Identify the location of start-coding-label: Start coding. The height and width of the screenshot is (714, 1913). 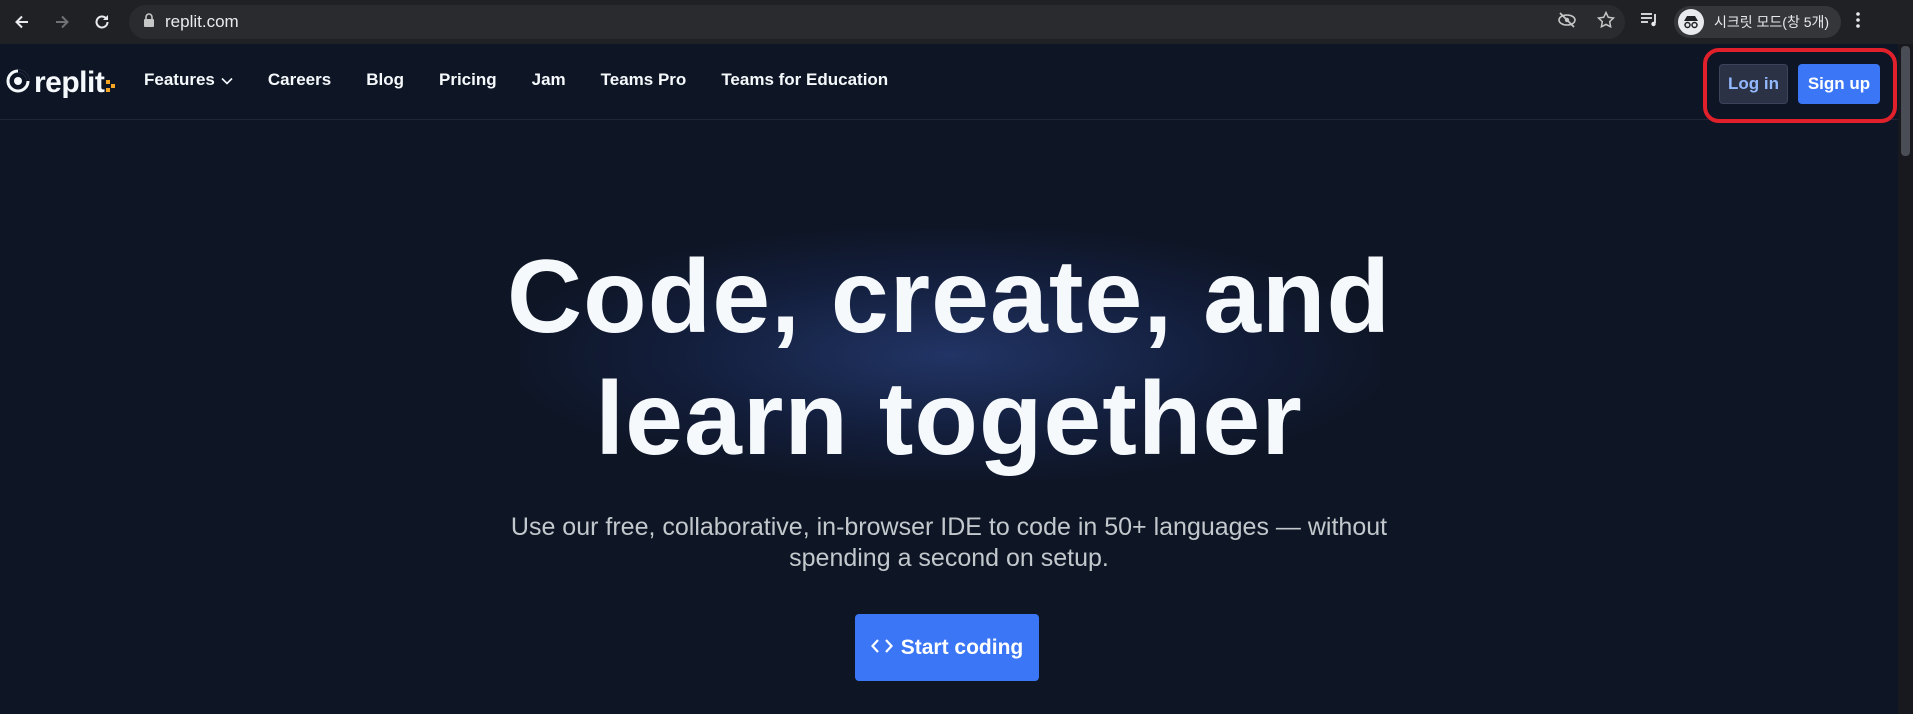
(962, 647).